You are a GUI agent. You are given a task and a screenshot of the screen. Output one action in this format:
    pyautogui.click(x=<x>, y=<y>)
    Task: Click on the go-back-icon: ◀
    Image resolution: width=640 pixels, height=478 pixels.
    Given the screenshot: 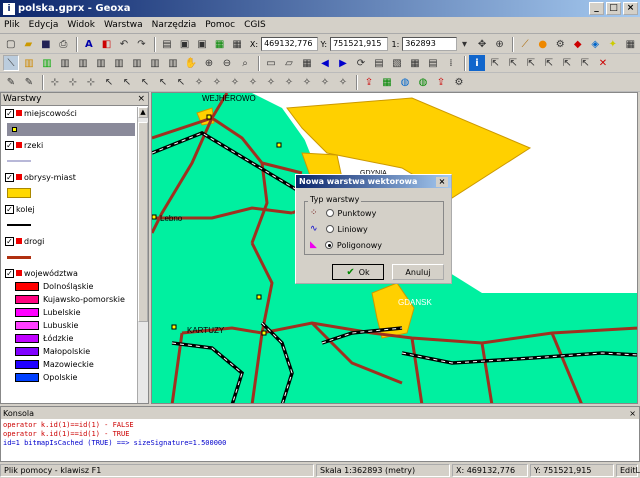 What is the action you would take?
    pyautogui.click(x=325, y=63)
    